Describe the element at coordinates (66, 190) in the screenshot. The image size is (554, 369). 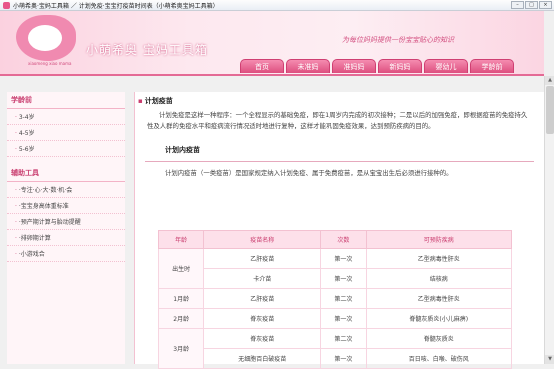
I see `sidebar-item-tool-1: ·专注·心·大·数·机·会` at that location.